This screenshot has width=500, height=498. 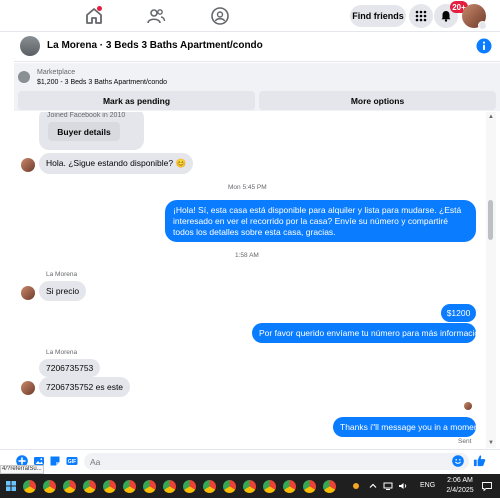 What do you see at coordinates (487, 486) in the screenshot?
I see `notification-center-icon` at bounding box center [487, 486].